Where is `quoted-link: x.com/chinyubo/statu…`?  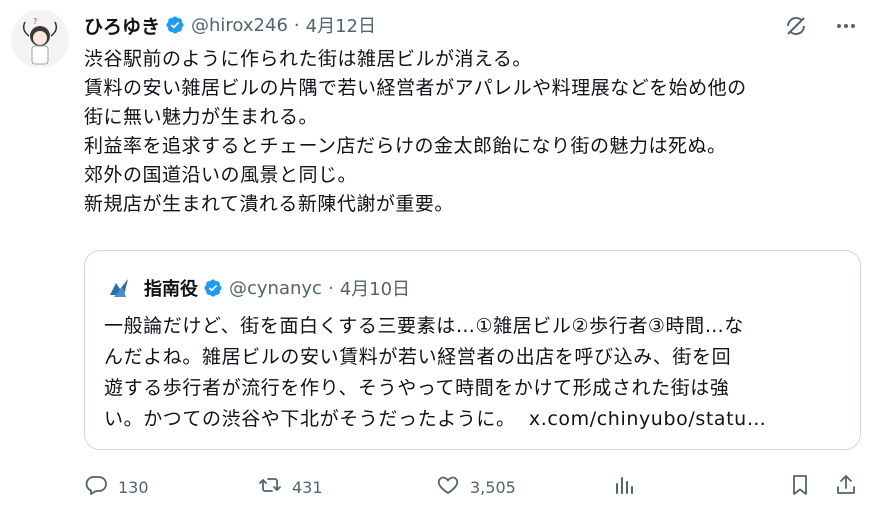 quoted-link: x.com/chinyubo/statu… is located at coordinates (648, 419).